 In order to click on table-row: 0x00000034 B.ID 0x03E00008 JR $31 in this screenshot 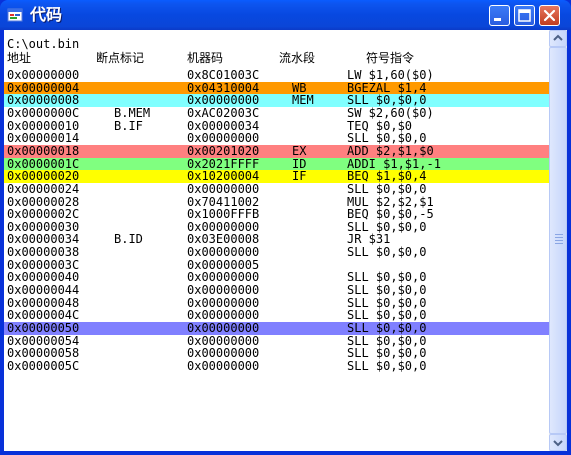, I will do `click(276, 239)`.